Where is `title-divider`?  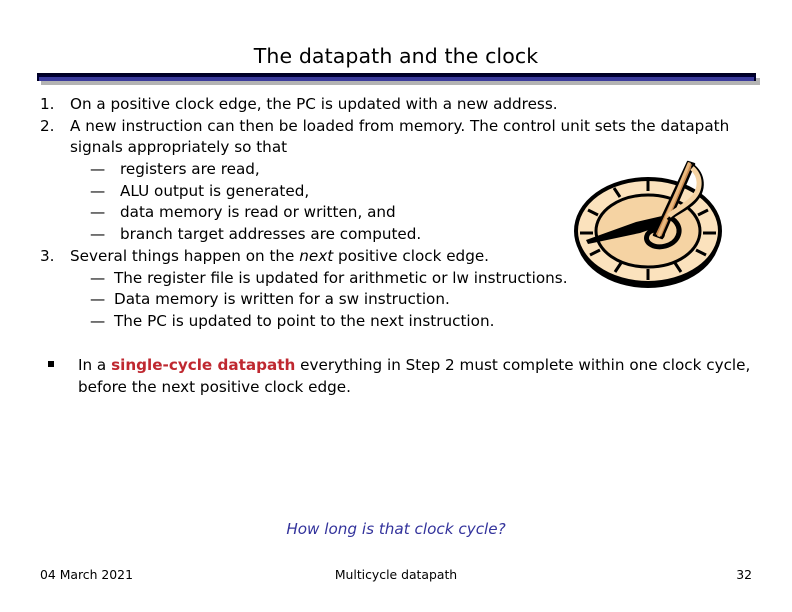
title-divider is located at coordinates (398, 79).